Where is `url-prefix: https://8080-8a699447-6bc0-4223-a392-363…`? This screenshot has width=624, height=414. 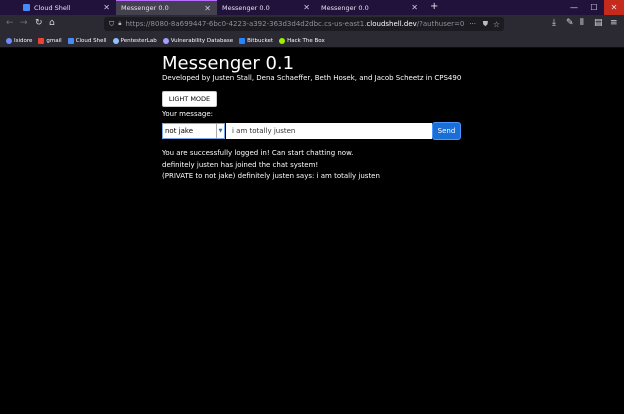
url-prefix: https://8080-8a699447-6bc0-4223-a392-363… is located at coordinates (246, 24).